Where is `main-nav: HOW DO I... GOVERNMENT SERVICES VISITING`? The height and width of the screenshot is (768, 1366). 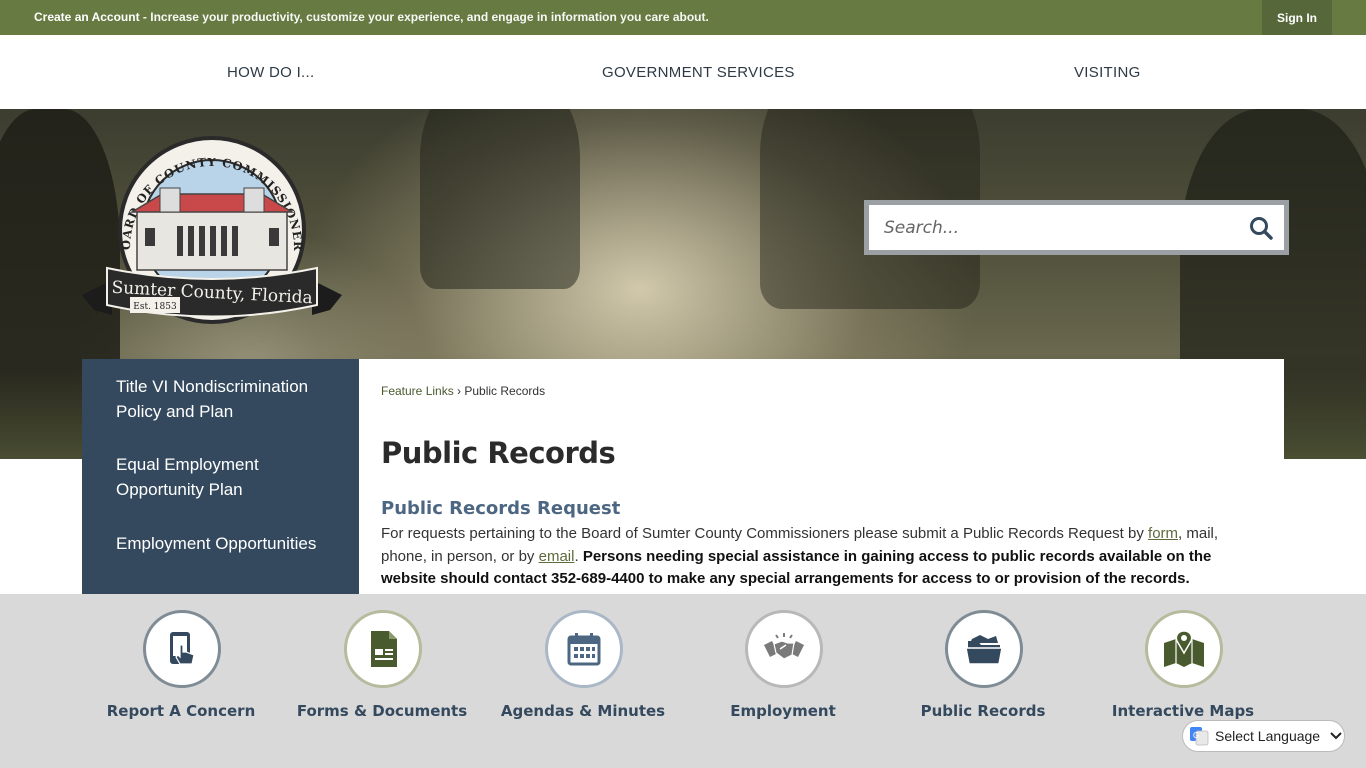
main-nav: HOW DO I... GOVERNMENT SERVICES VISITING is located at coordinates (683, 72).